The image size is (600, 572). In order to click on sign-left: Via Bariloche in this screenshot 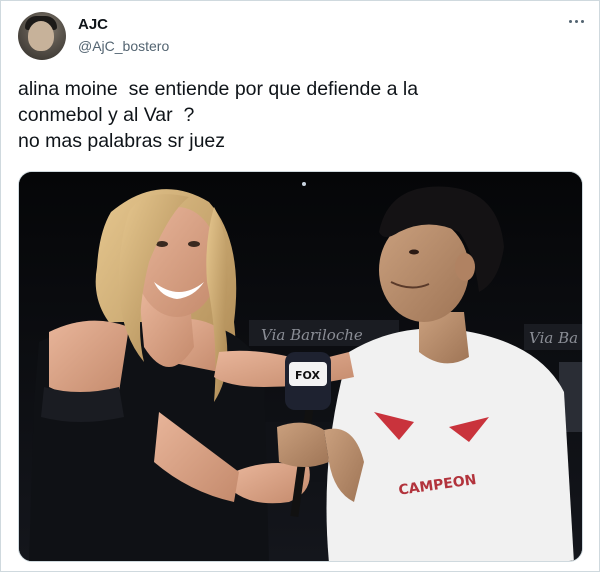, I will do `click(312, 335)`.